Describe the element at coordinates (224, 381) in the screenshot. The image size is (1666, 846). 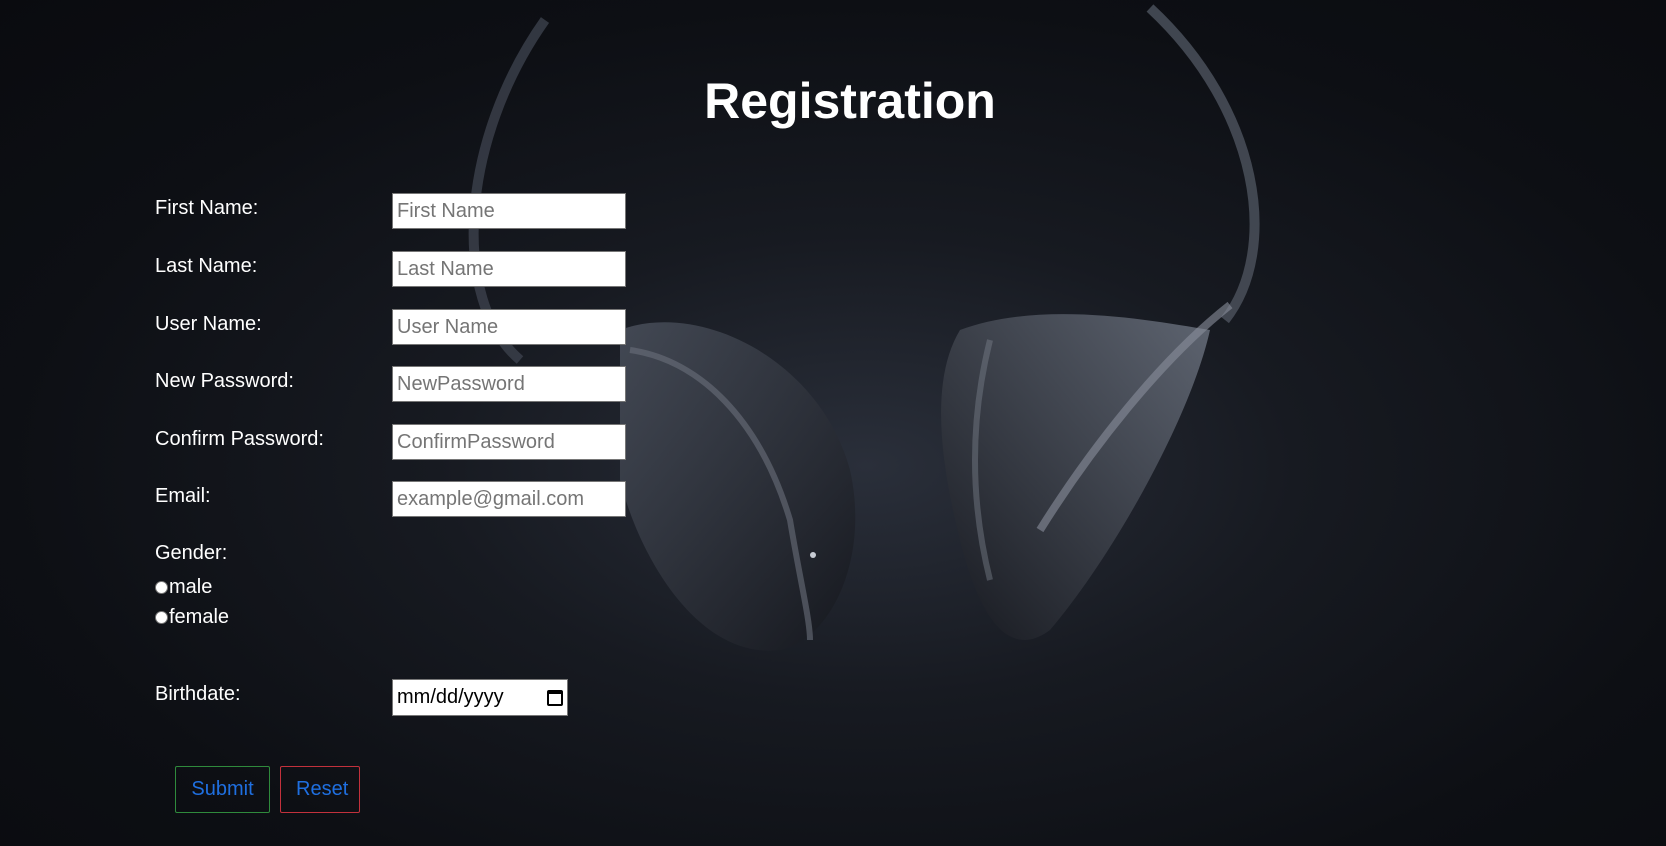
I see `new-password-label: New Password:` at that location.